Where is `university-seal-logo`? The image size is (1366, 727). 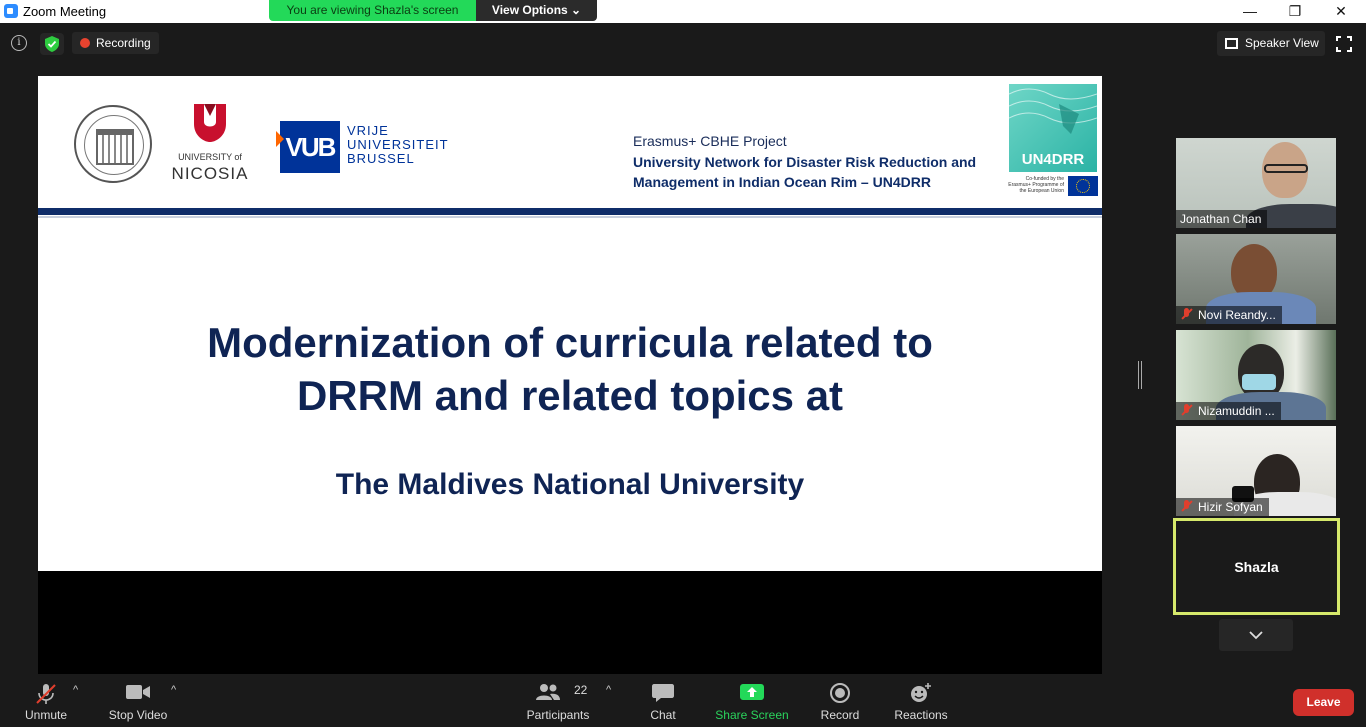
university-seal-logo is located at coordinates (113, 144).